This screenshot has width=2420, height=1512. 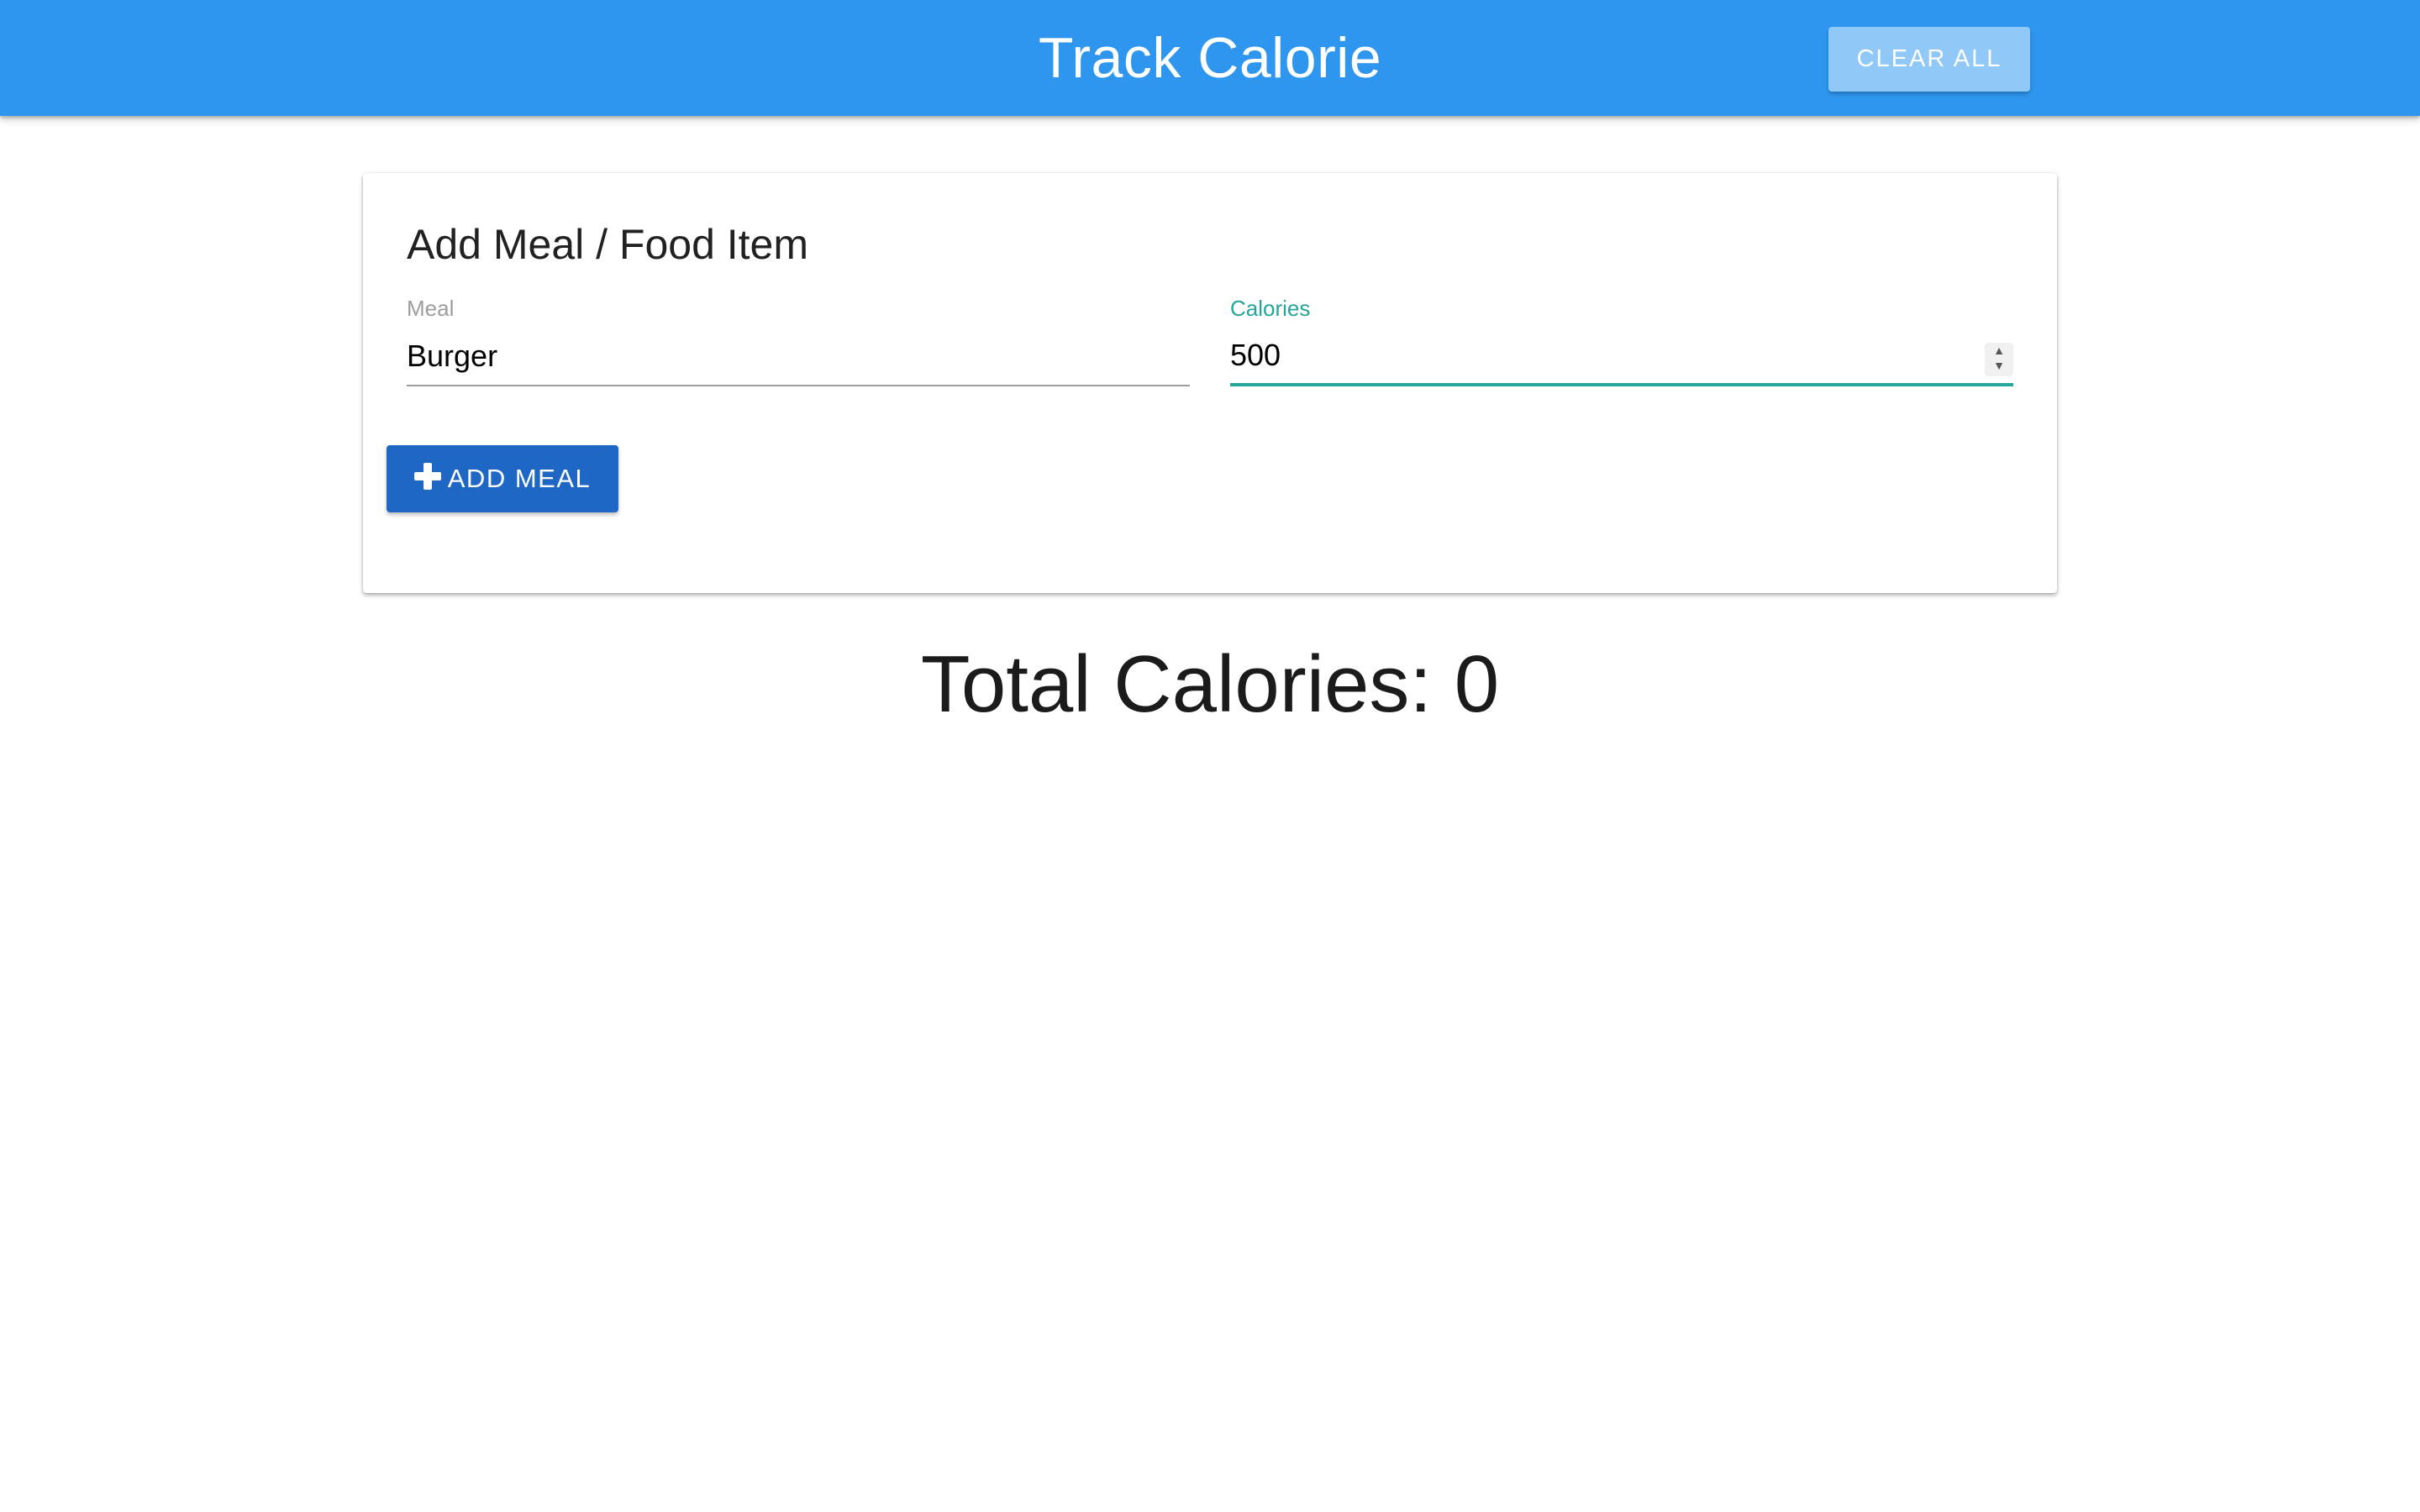 I want to click on calories-spinner: ▲ ▼, so click(x=1999, y=359).